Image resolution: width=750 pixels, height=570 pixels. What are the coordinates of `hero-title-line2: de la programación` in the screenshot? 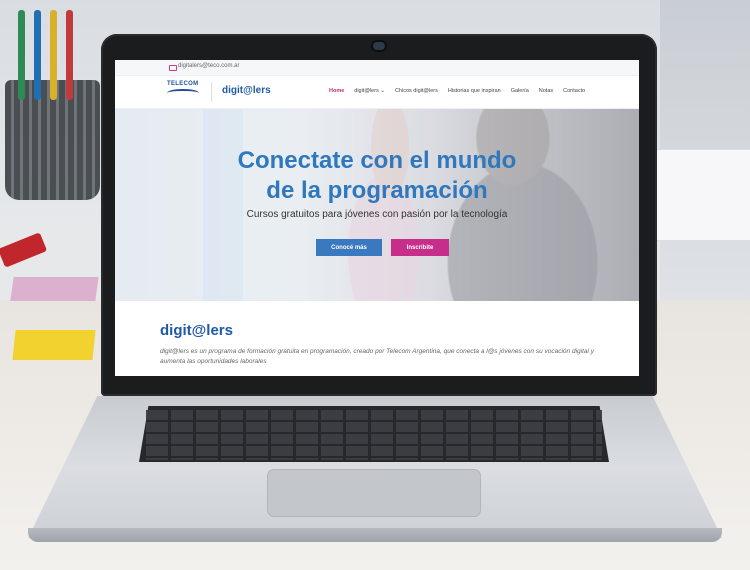 It's located at (377, 190).